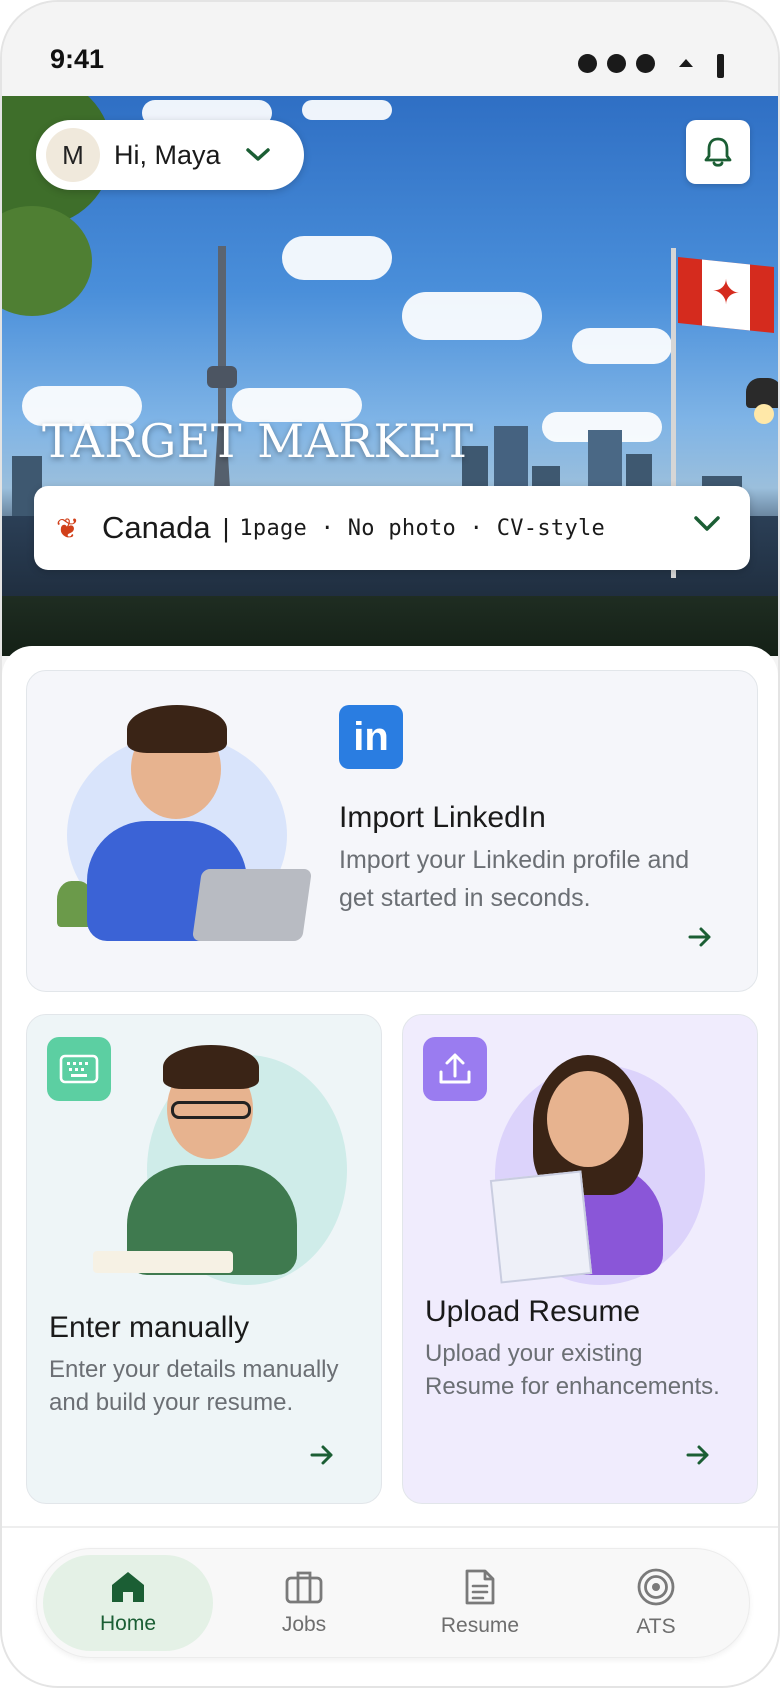 Image resolution: width=780 pixels, height=1688 pixels. I want to click on lamp-light, so click(764, 414).